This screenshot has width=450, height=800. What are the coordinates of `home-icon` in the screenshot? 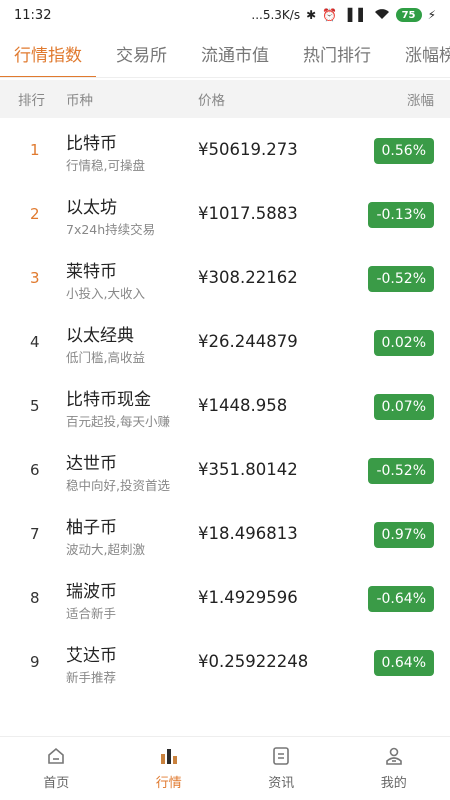 It's located at (56, 756).